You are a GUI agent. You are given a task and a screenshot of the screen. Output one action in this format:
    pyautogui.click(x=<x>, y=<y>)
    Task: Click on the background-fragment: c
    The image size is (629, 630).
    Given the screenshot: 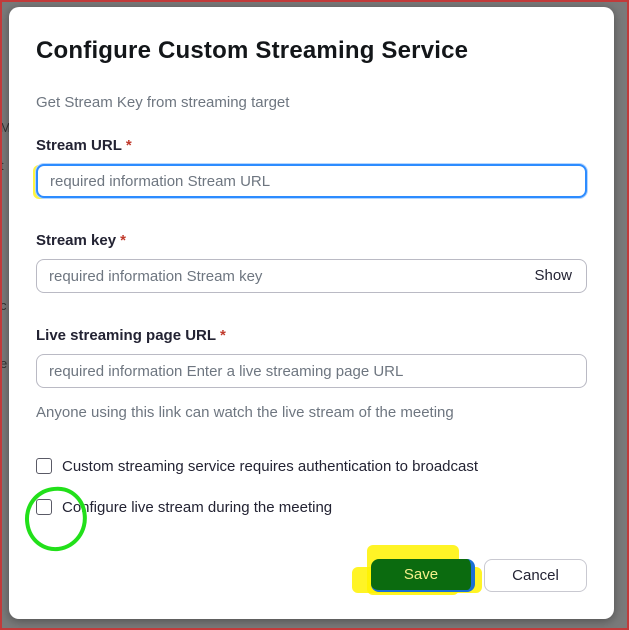 What is the action you would take?
    pyautogui.click(x=3, y=305)
    